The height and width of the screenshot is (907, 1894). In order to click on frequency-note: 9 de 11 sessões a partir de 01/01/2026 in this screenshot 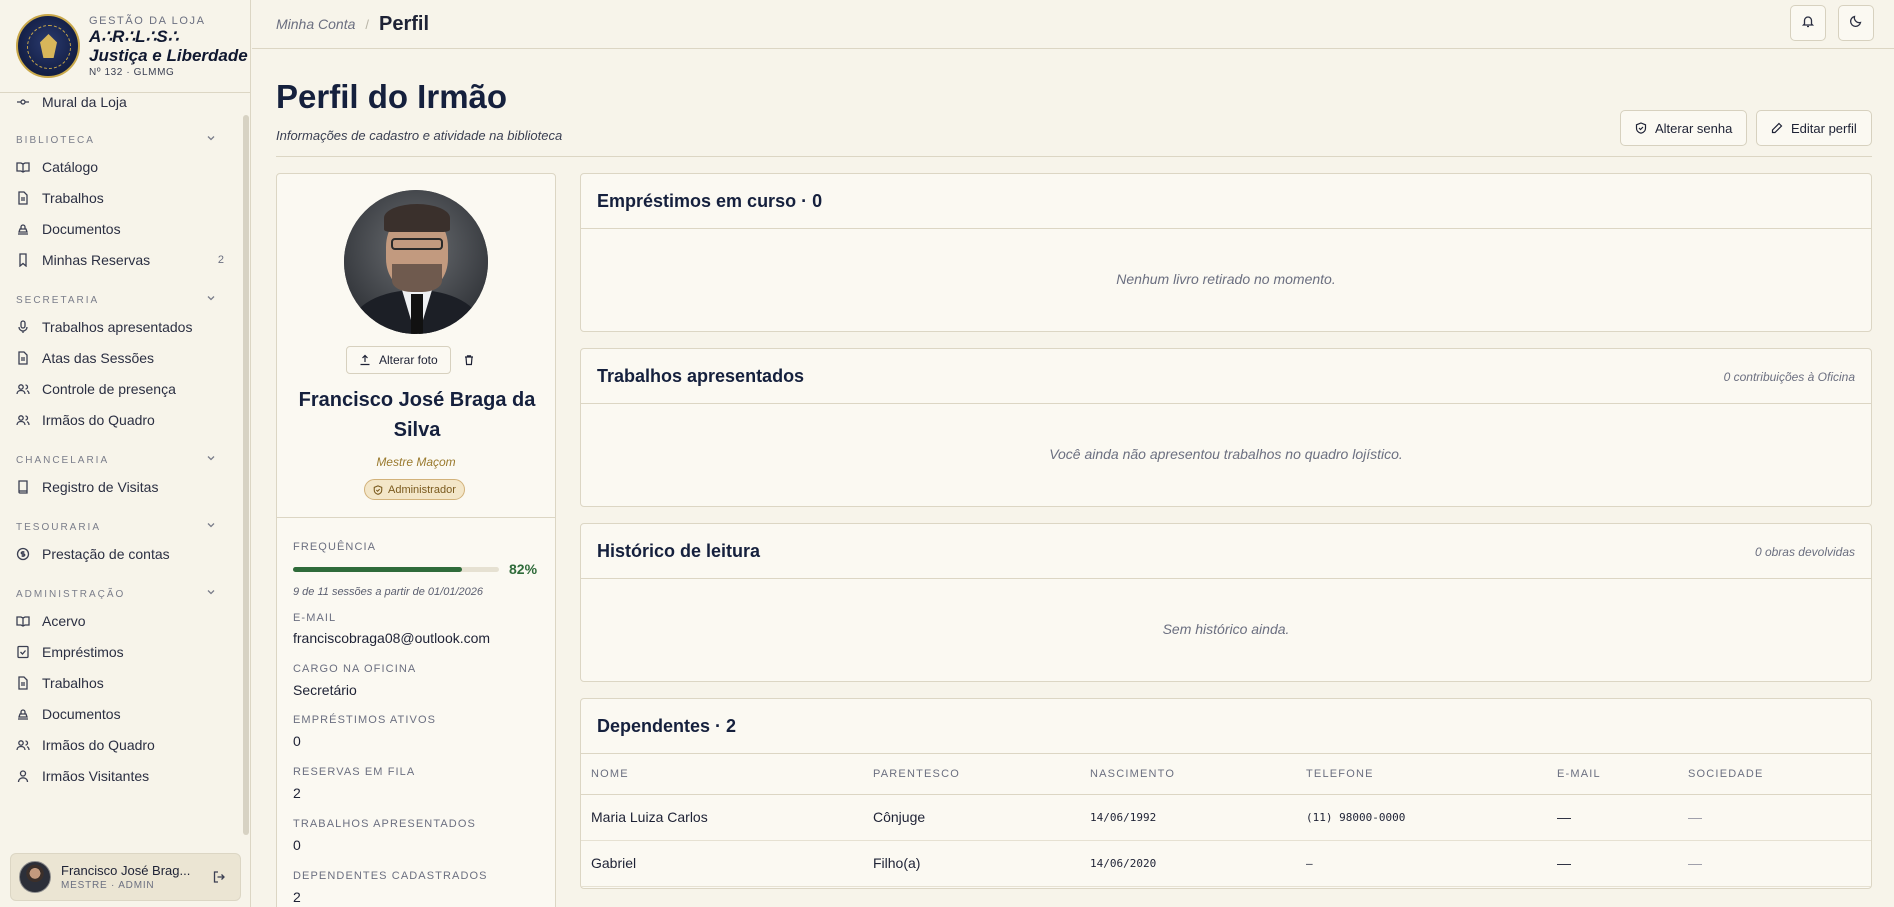, I will do `click(388, 592)`.